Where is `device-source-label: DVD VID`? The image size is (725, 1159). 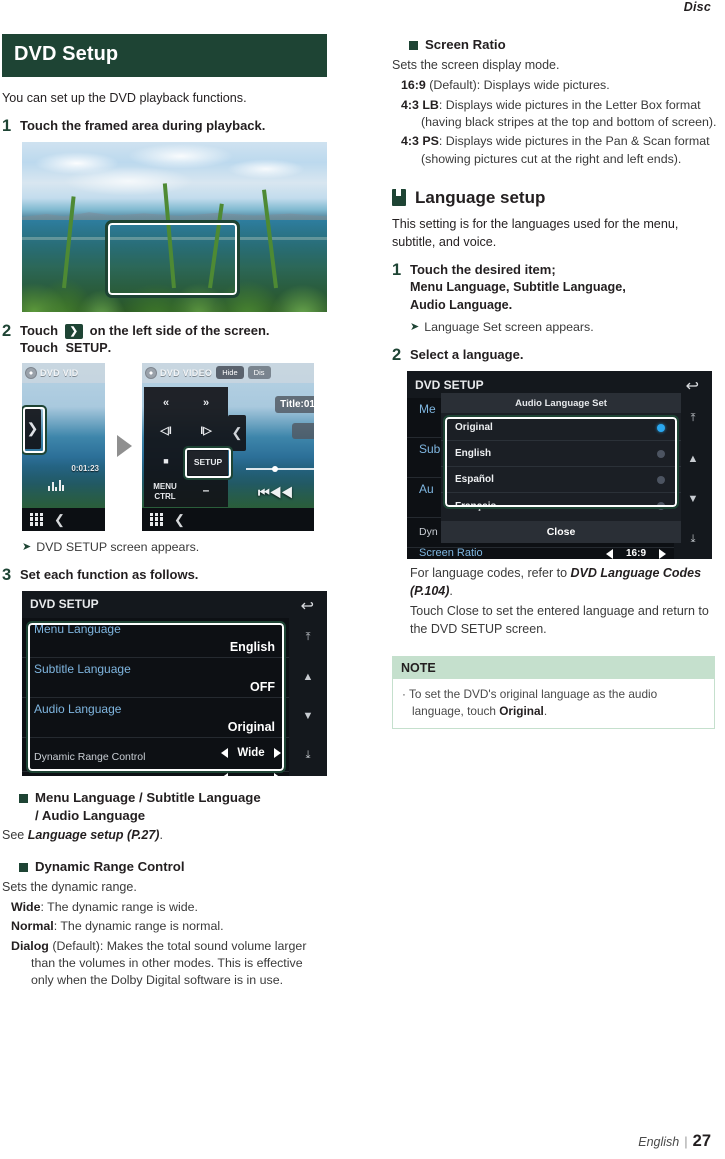
device-source-label: DVD VID is located at coordinates (59, 372).